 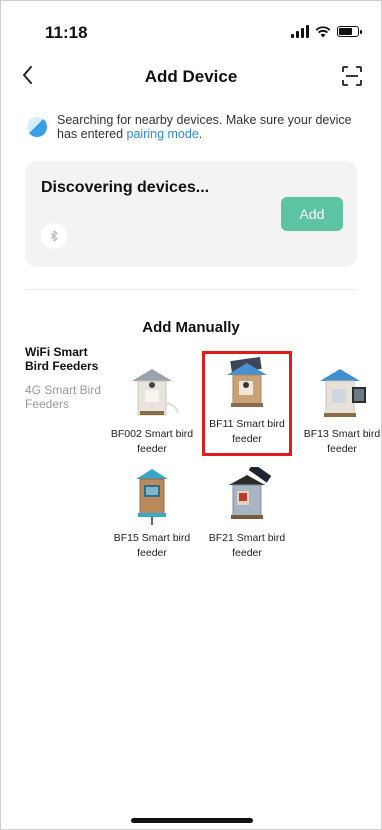 I want to click on cellular-signal-icon, so click(x=300, y=31).